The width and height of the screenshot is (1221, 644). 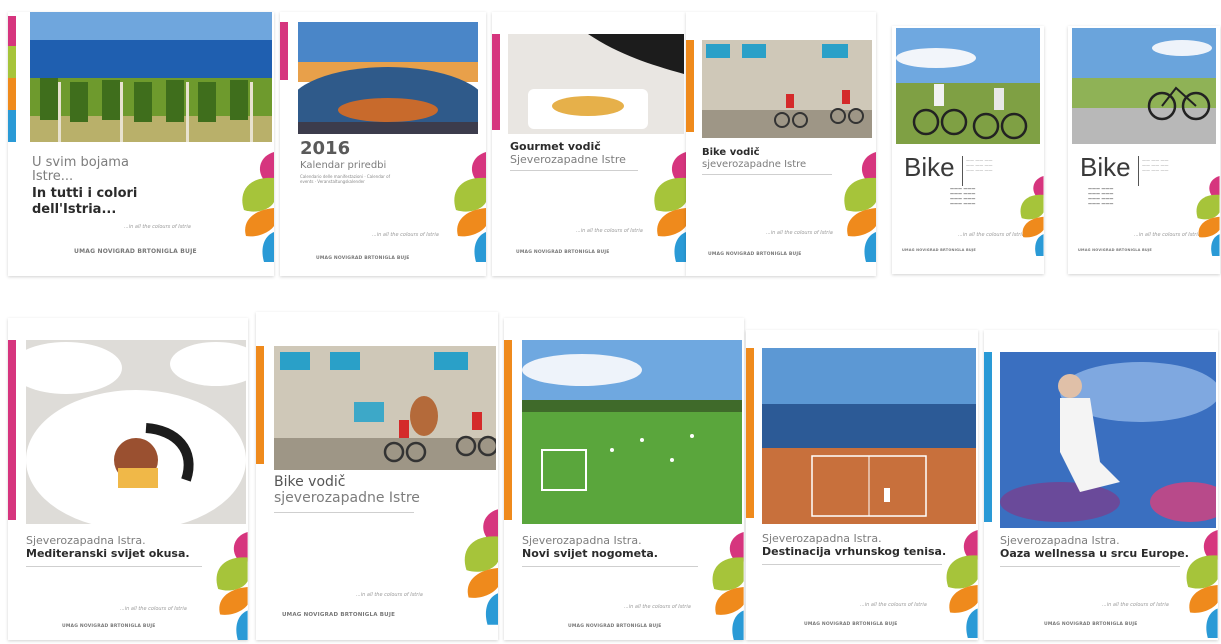 What do you see at coordinates (325, 148) in the screenshot?
I see `calendar-year: 2016` at bounding box center [325, 148].